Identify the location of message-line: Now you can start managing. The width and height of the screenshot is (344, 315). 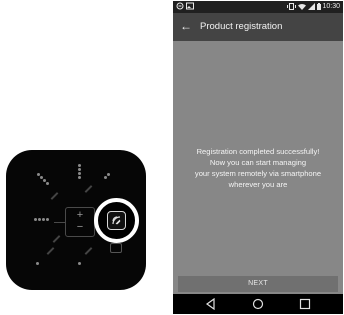
(258, 162).